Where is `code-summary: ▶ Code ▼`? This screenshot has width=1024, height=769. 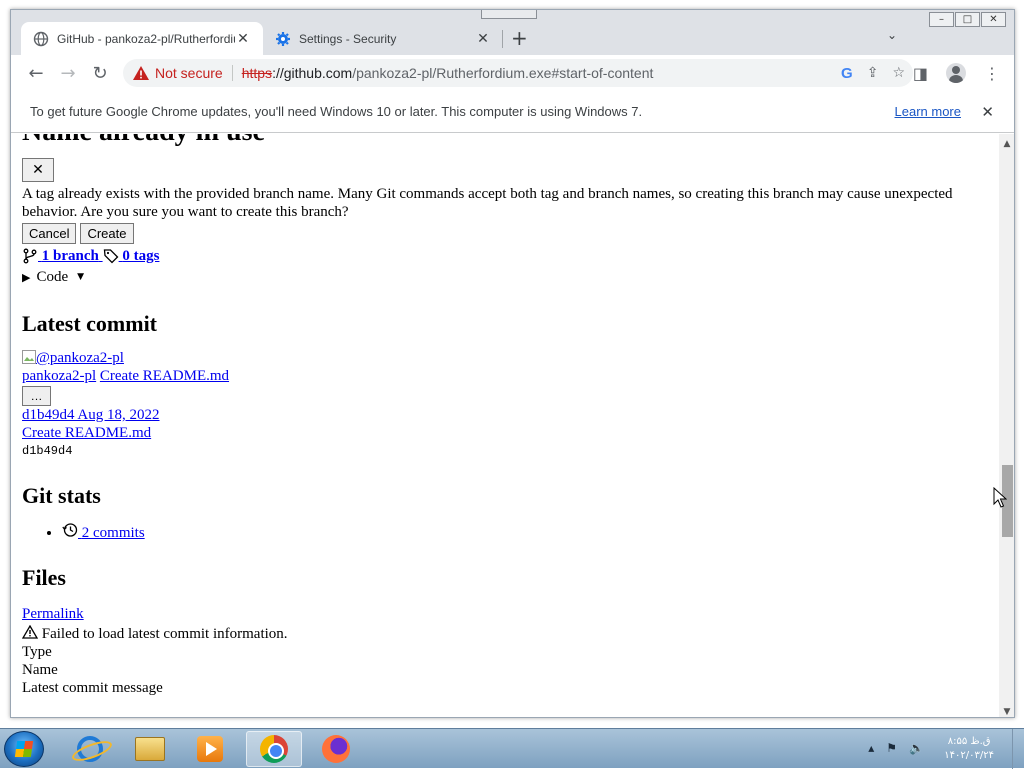
code-summary: ▶ Code ▼ is located at coordinates (502, 277).